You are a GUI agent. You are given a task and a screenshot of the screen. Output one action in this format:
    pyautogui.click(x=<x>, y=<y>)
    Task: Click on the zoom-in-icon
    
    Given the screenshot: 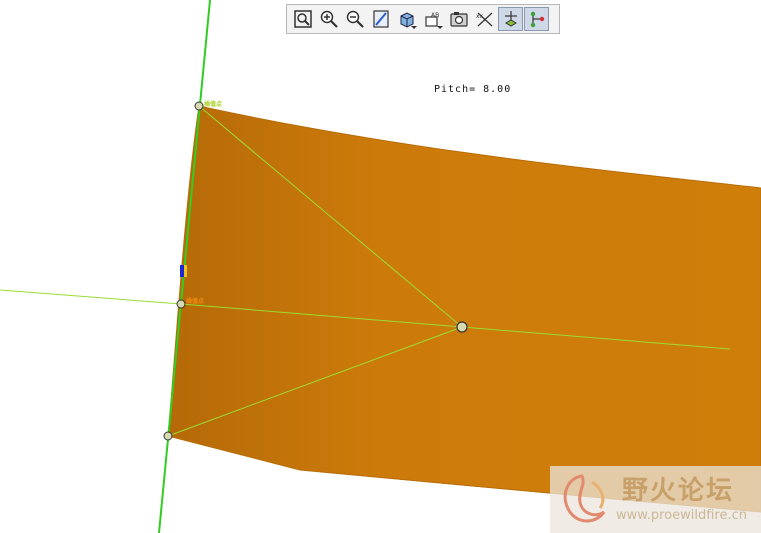 What is the action you would take?
    pyautogui.click(x=329, y=19)
    